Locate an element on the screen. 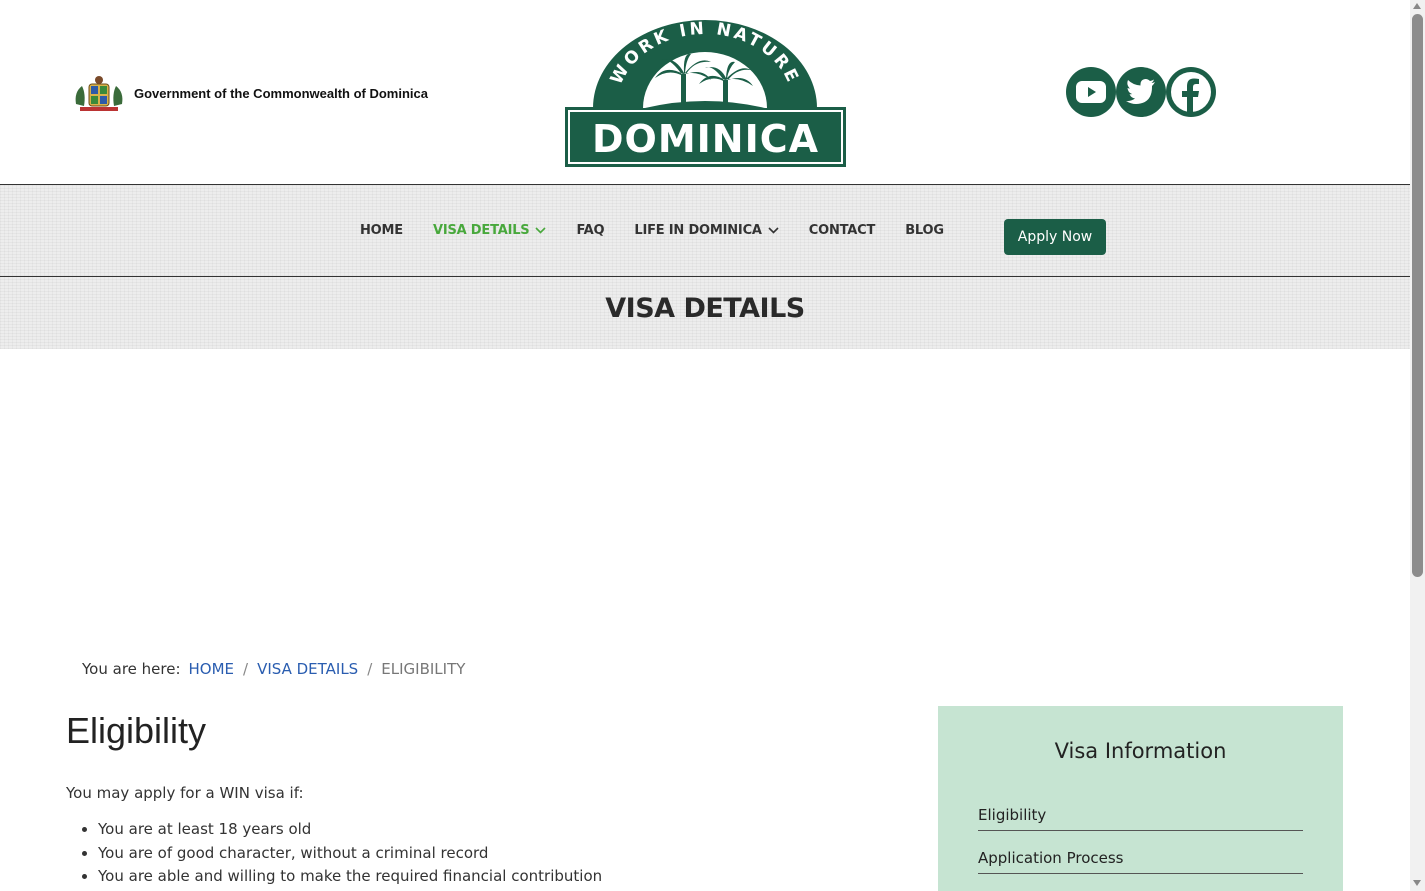  page-title: VISA DETAILS is located at coordinates (705, 308).